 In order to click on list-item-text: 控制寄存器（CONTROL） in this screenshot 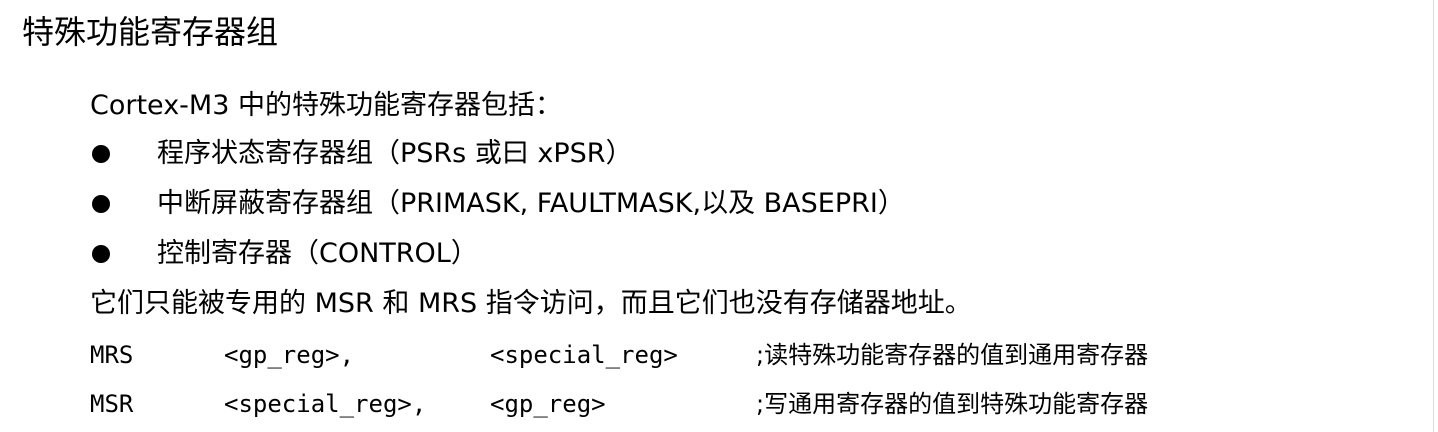, I will do `click(317, 253)`.